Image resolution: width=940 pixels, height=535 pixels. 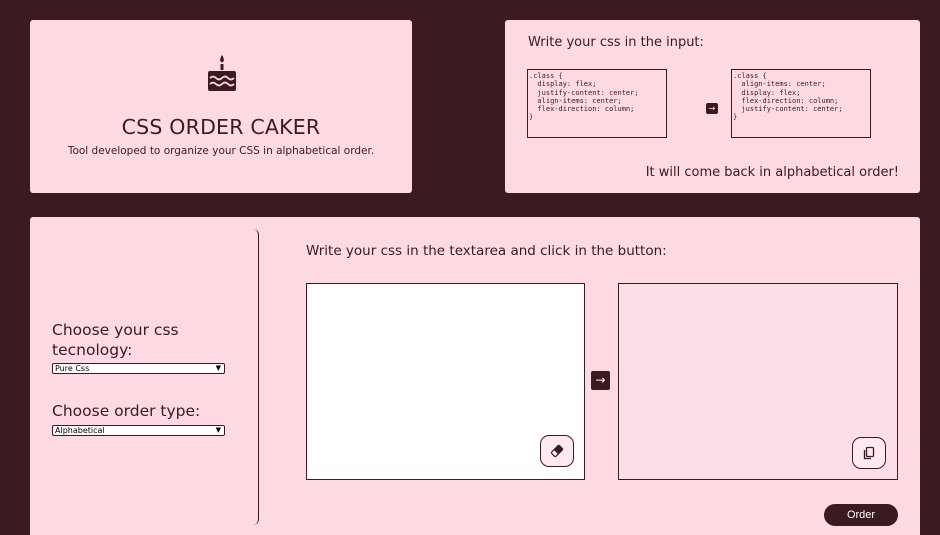 I want to click on order-button: Order, so click(x=861, y=515).